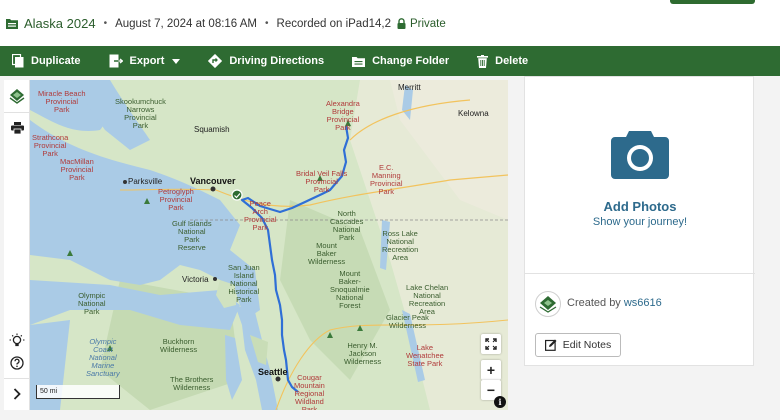  Describe the element at coordinates (483, 61) in the screenshot. I see `trash-icon` at that location.